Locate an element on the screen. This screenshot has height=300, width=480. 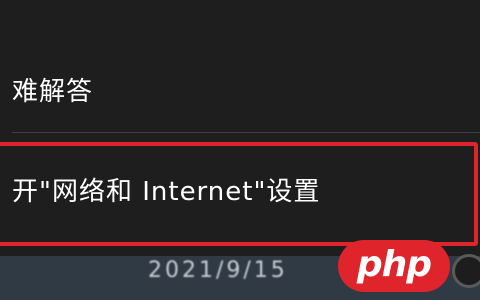
tray-circle-icon is located at coordinates (466, 271).